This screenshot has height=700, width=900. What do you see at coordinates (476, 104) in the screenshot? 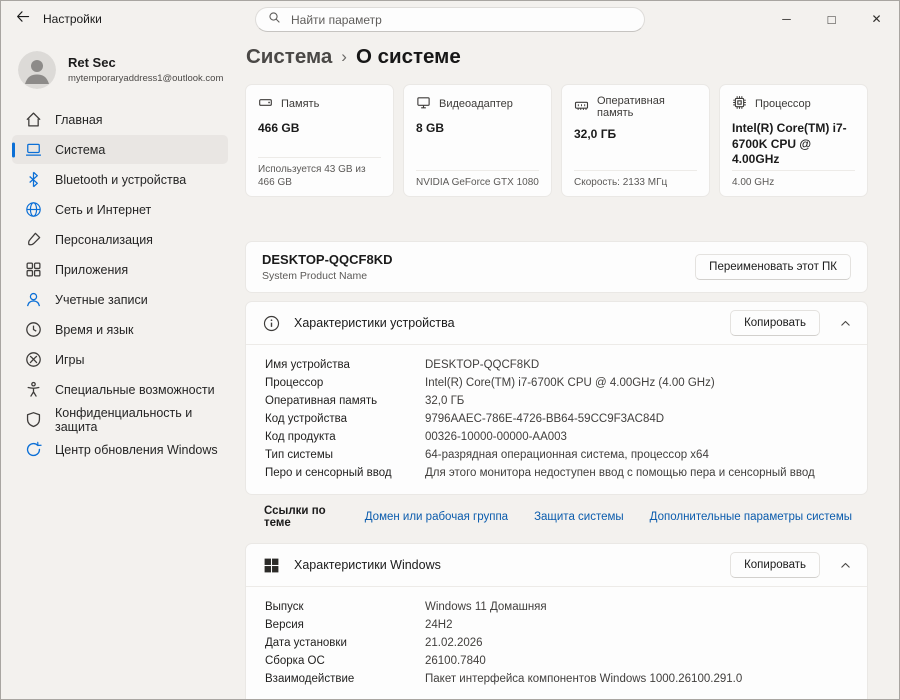
I see `card-title: Видеоадаптер` at bounding box center [476, 104].